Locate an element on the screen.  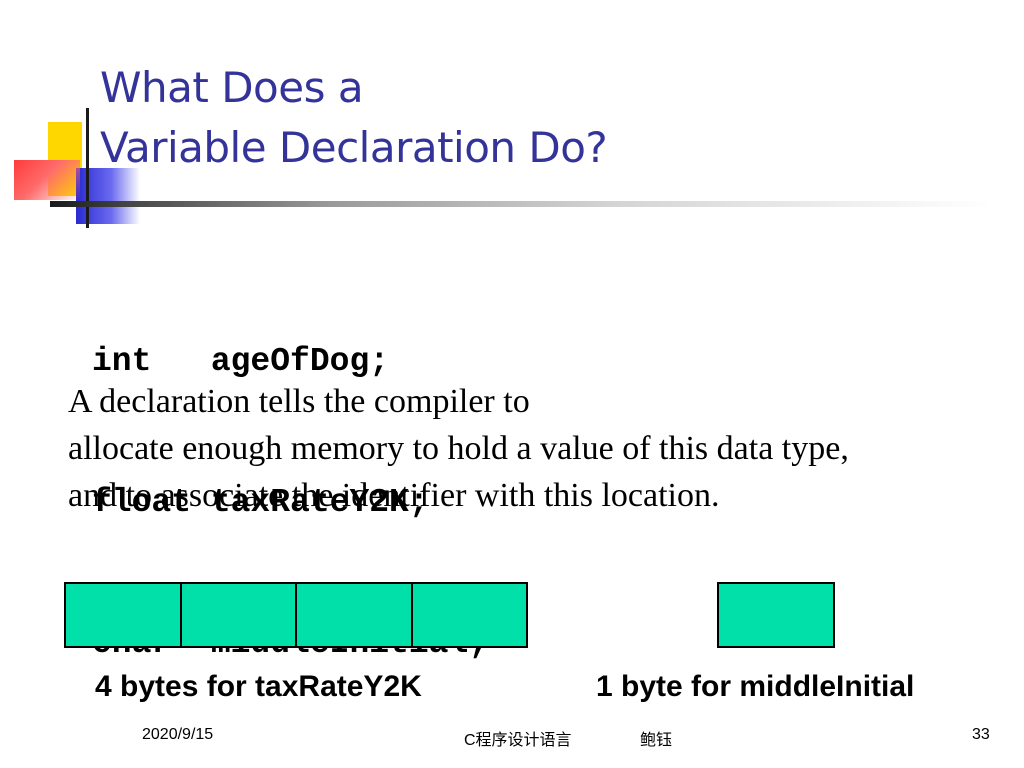
decor-red-square is located at coordinates (47, 180).